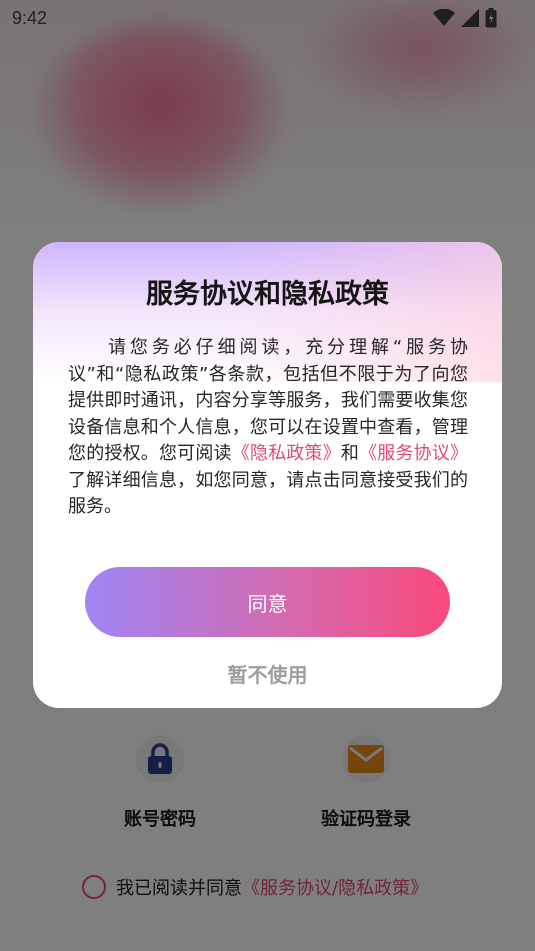 The width and height of the screenshot is (535, 951). Describe the element at coordinates (444, 17) in the screenshot. I see `wifi-icon` at that location.